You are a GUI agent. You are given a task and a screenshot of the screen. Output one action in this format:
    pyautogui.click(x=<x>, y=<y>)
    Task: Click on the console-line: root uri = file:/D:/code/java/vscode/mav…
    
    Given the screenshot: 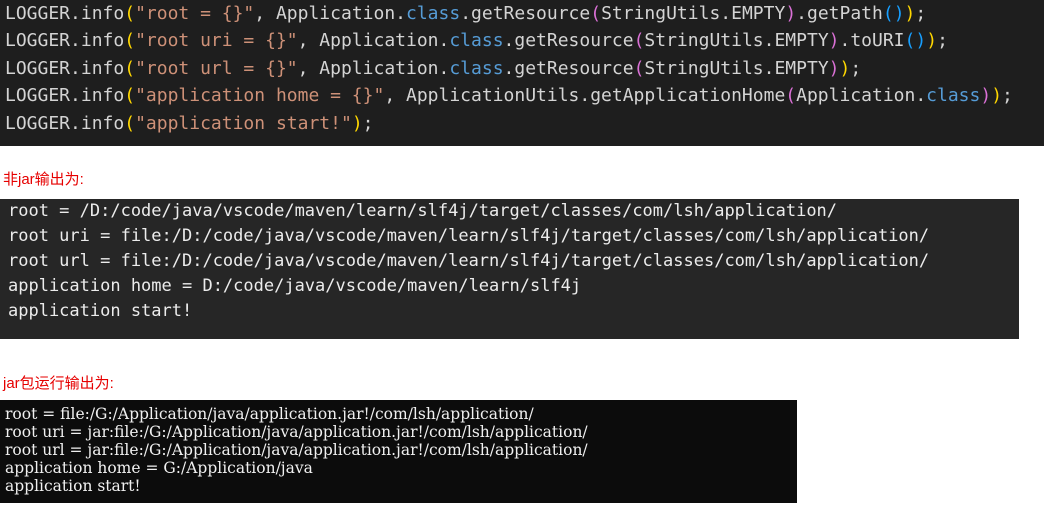 What is the action you would take?
    pyautogui.click(x=469, y=236)
    